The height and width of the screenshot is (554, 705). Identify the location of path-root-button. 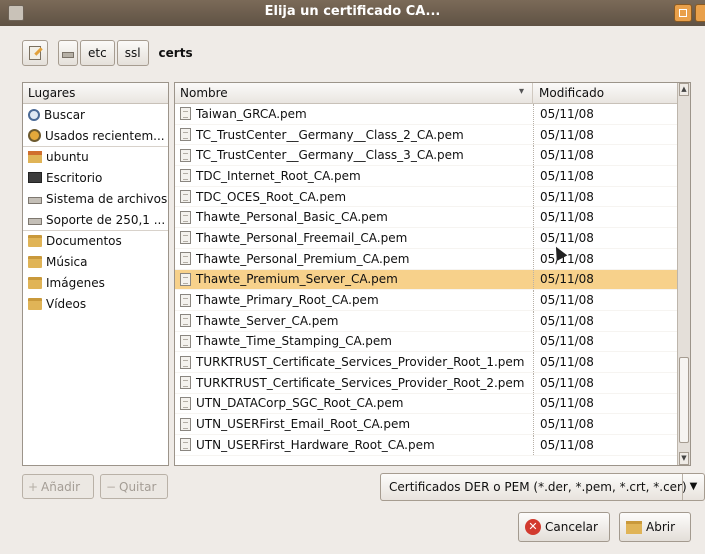
(68, 53).